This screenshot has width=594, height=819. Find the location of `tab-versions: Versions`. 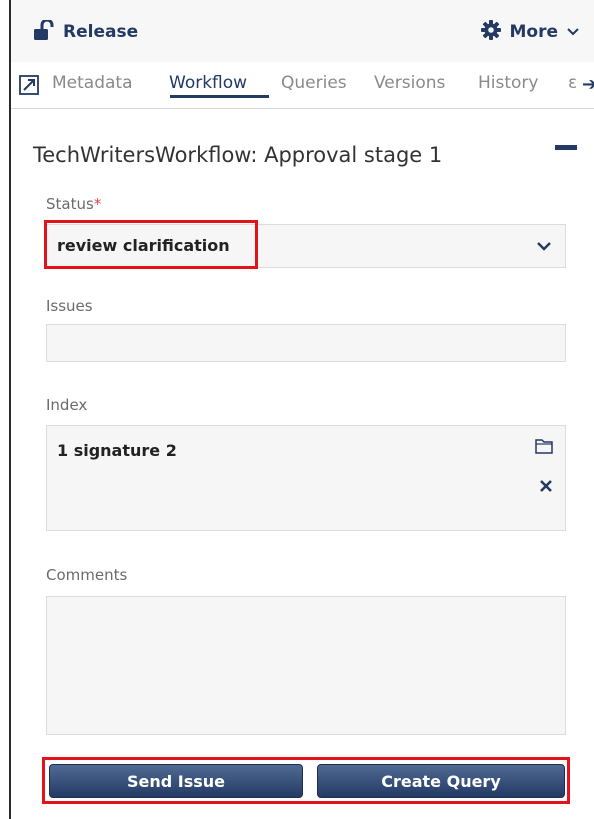

tab-versions: Versions is located at coordinates (409, 83).